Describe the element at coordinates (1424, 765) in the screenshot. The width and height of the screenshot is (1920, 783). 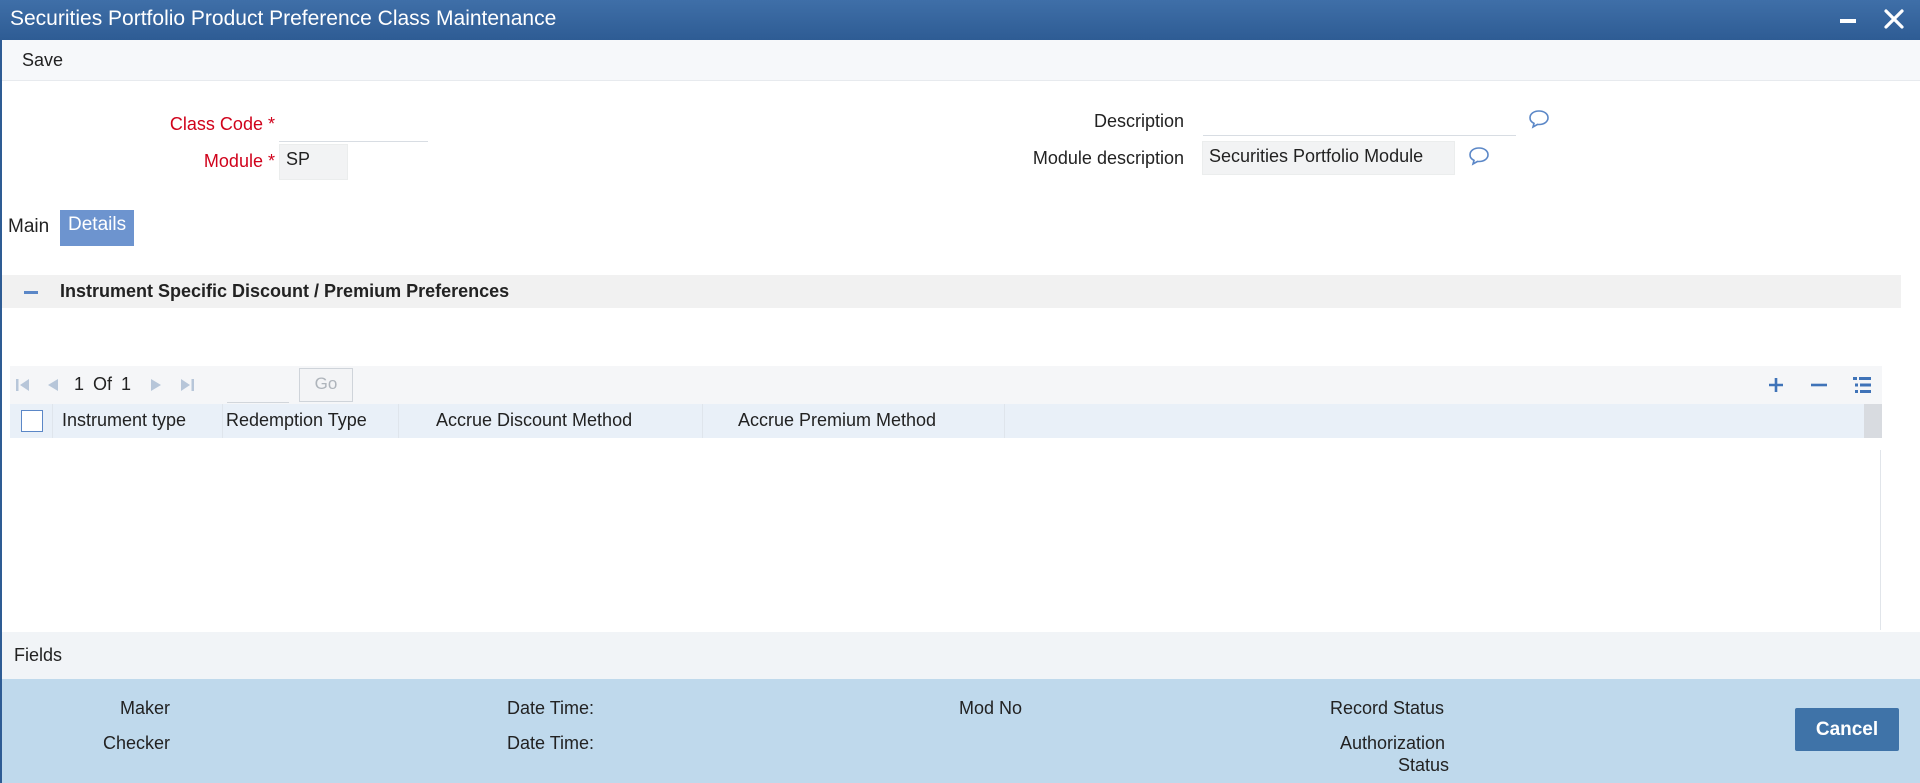
I see `authorization-status-label-line2: Status` at that location.